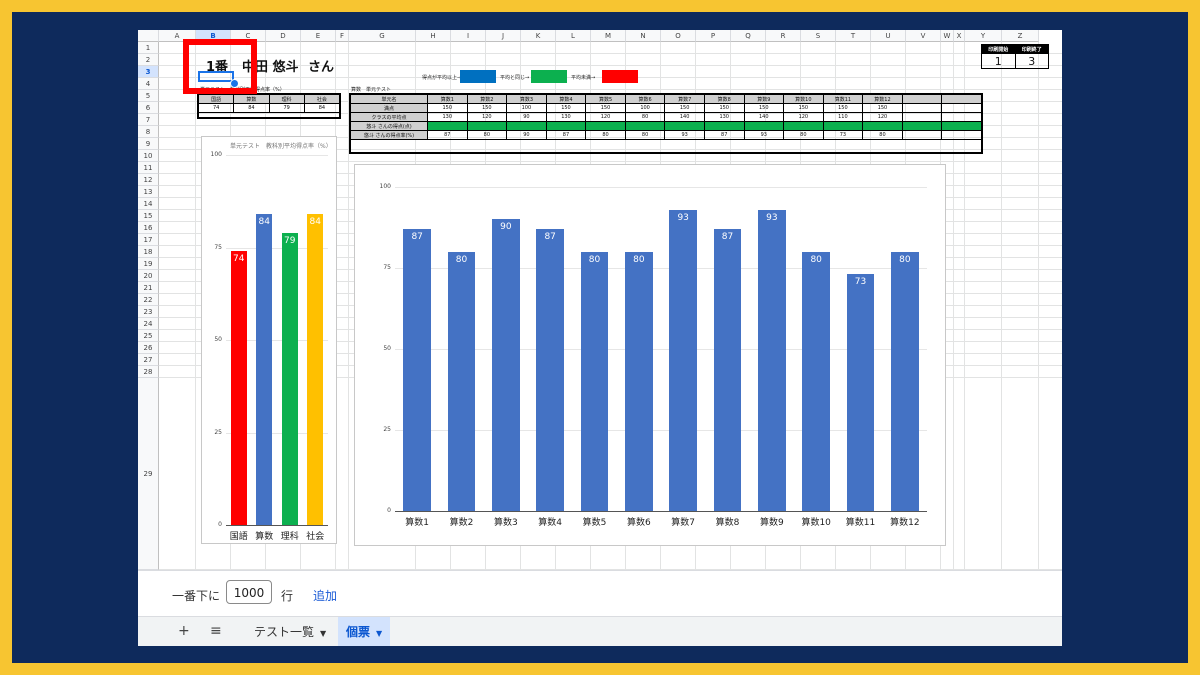 This screenshot has width=1200, height=675. I want to click on column-header-M: M, so click(608, 36).